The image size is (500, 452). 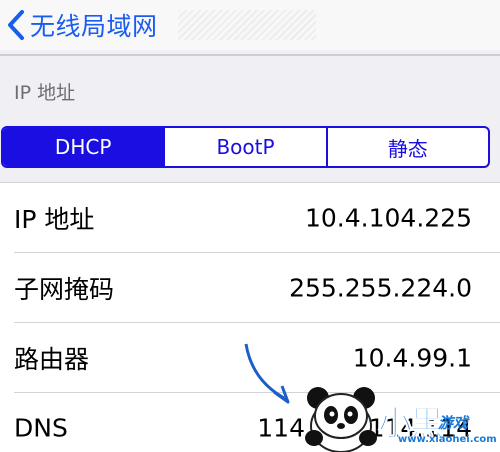 I want to click on row-value: 10.4.104.225, so click(x=388, y=218).